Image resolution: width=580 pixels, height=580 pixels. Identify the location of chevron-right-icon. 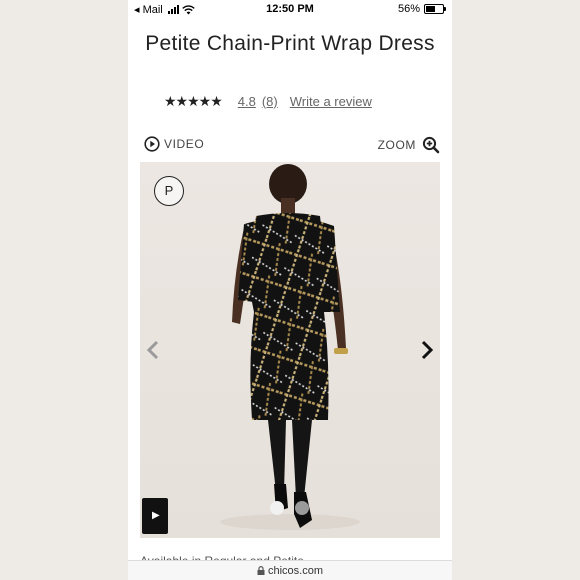
(427, 350).